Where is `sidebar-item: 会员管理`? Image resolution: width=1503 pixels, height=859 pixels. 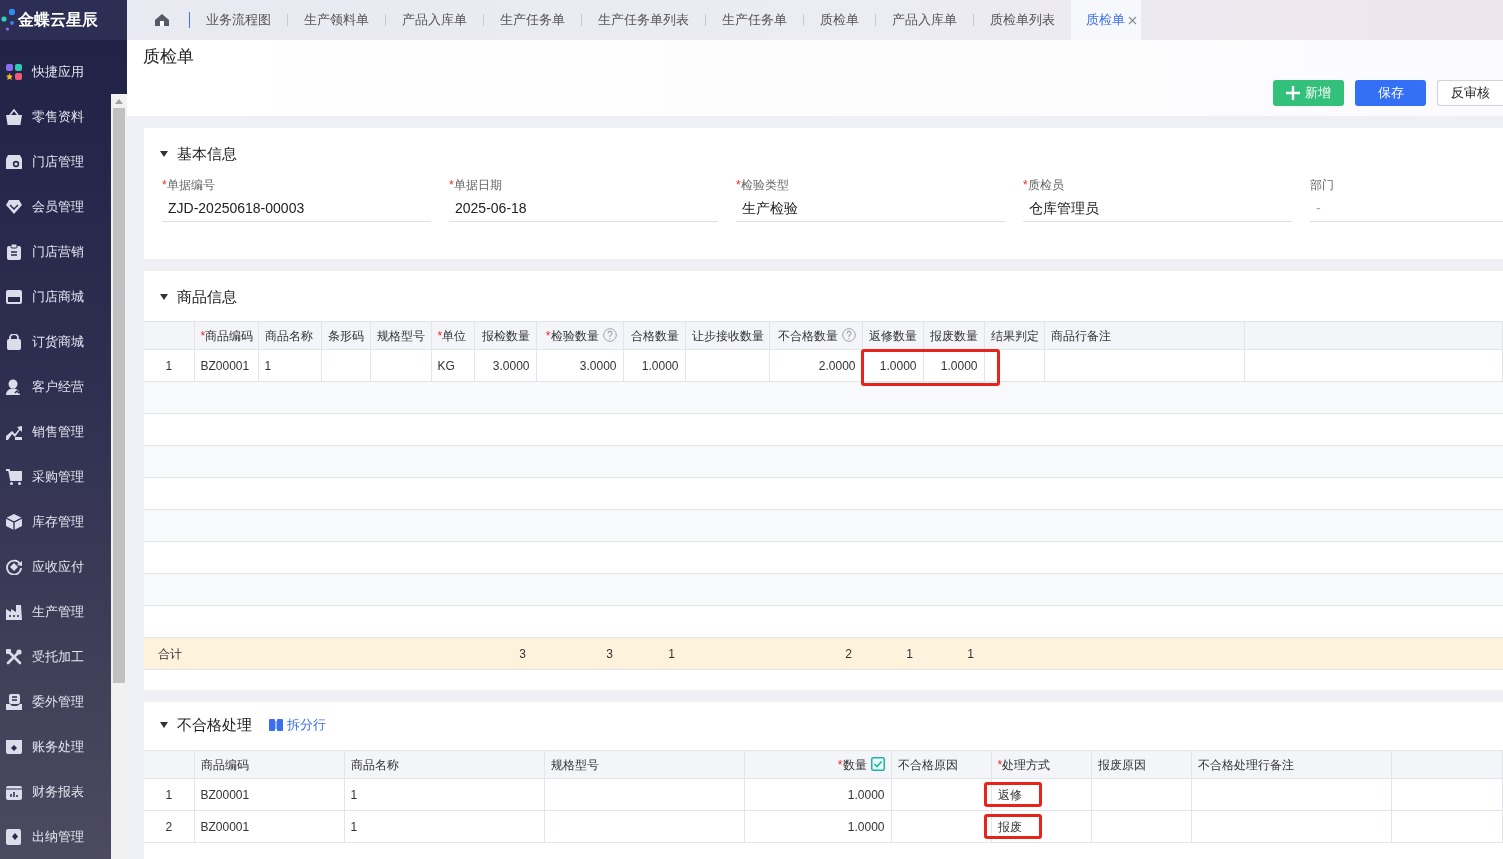 sidebar-item: 会员管理 is located at coordinates (55, 206).